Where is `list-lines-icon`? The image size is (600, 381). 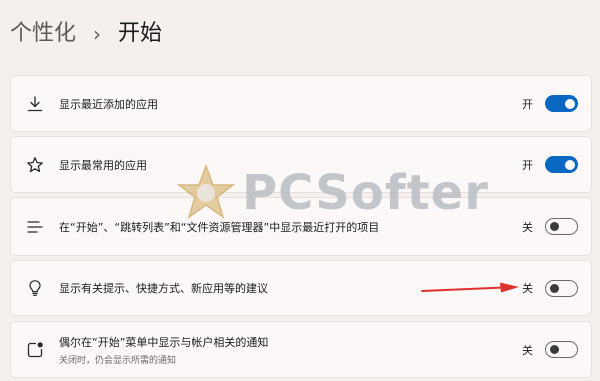 list-lines-icon is located at coordinates (35, 227).